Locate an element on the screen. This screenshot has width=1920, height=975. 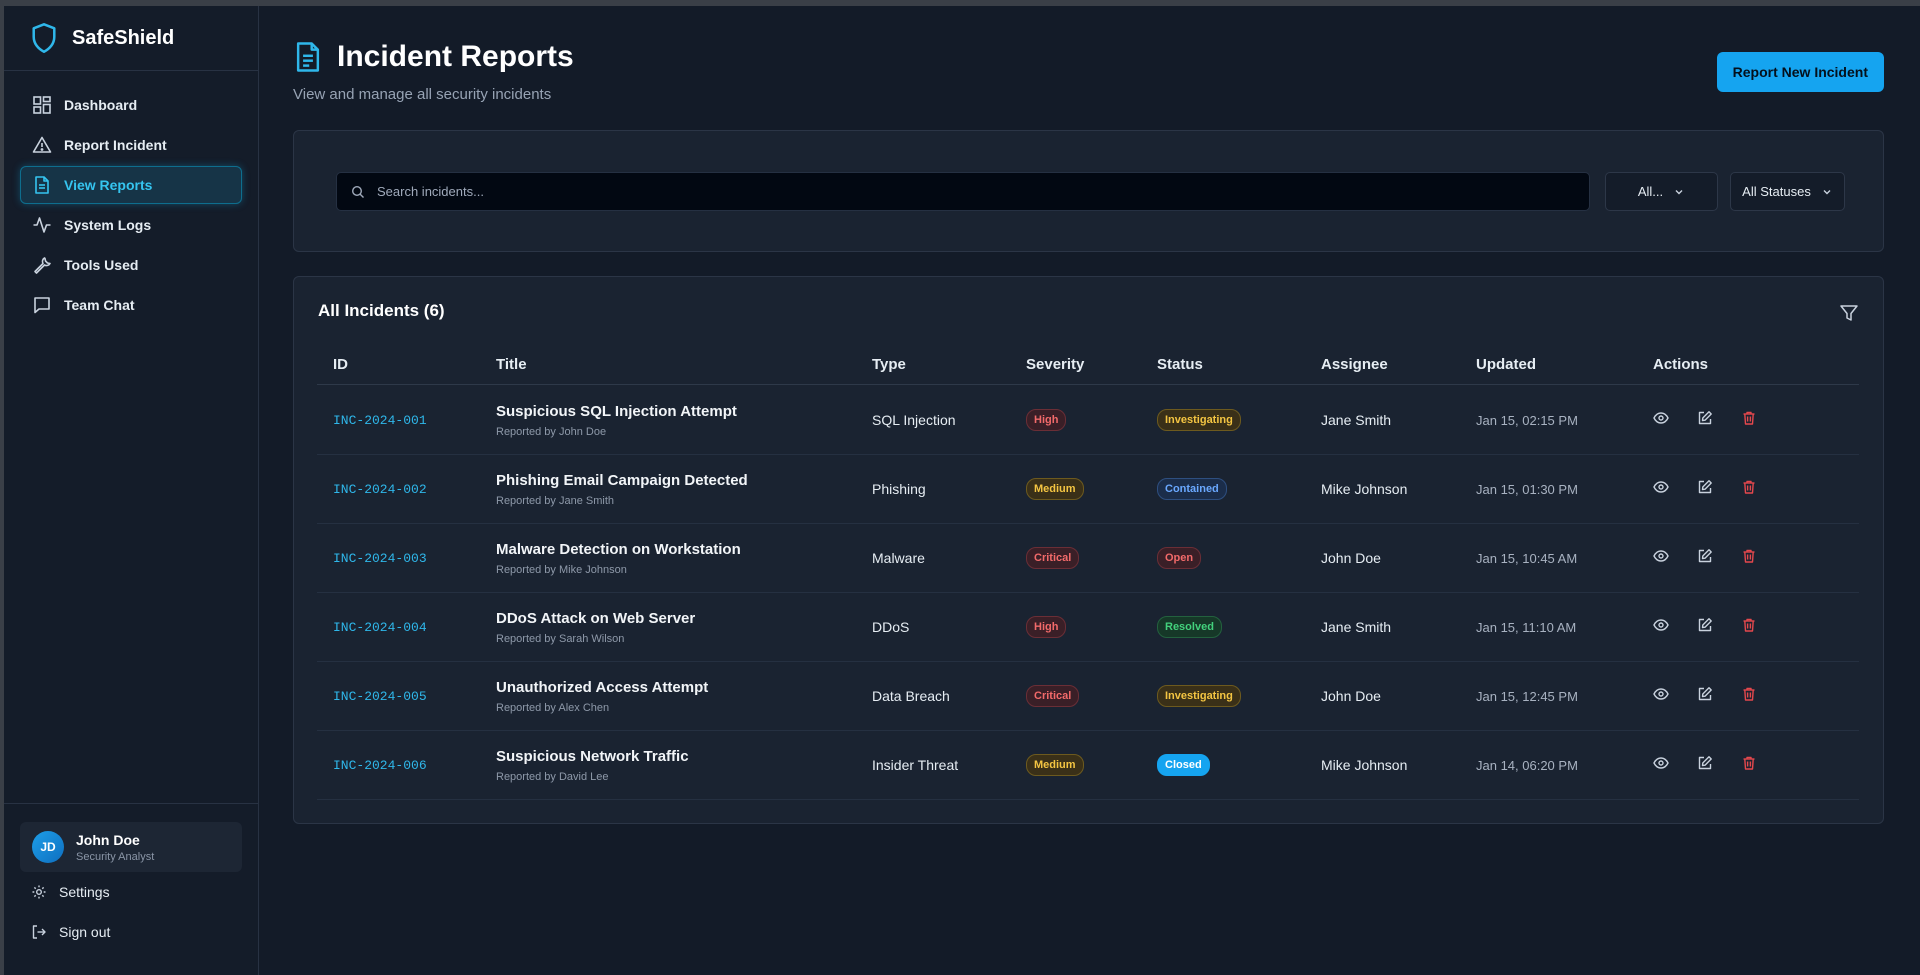
brand-name: SafeShield is located at coordinates (123, 37).